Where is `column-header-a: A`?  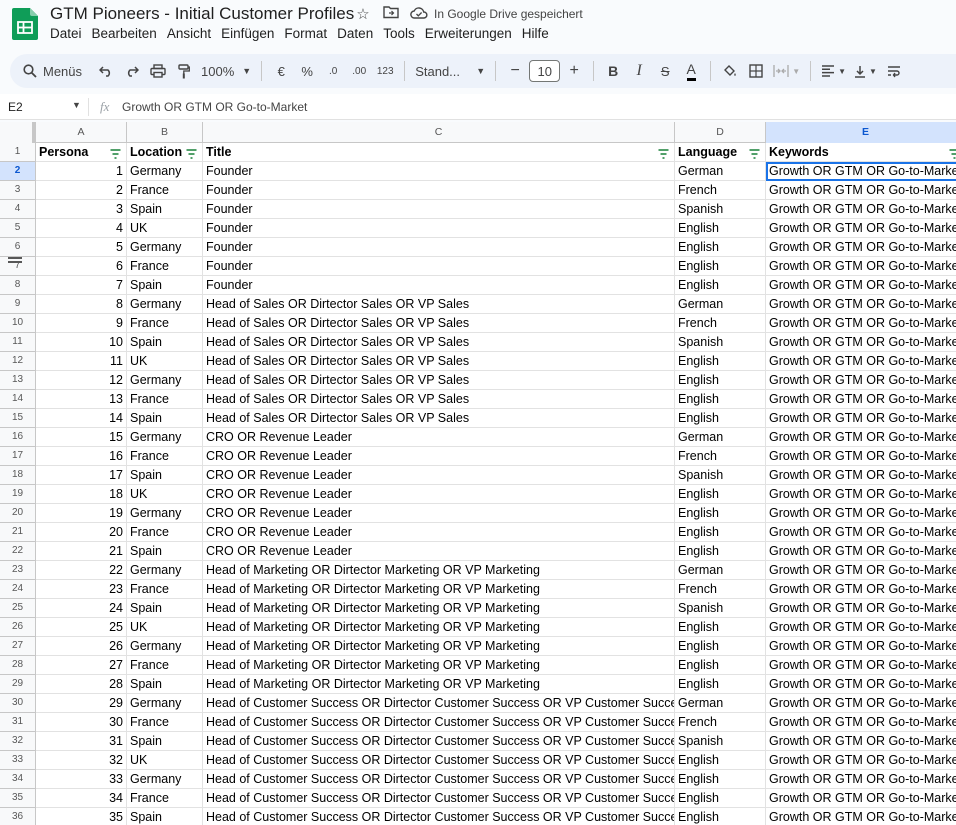
column-header-a: A is located at coordinates (81, 132).